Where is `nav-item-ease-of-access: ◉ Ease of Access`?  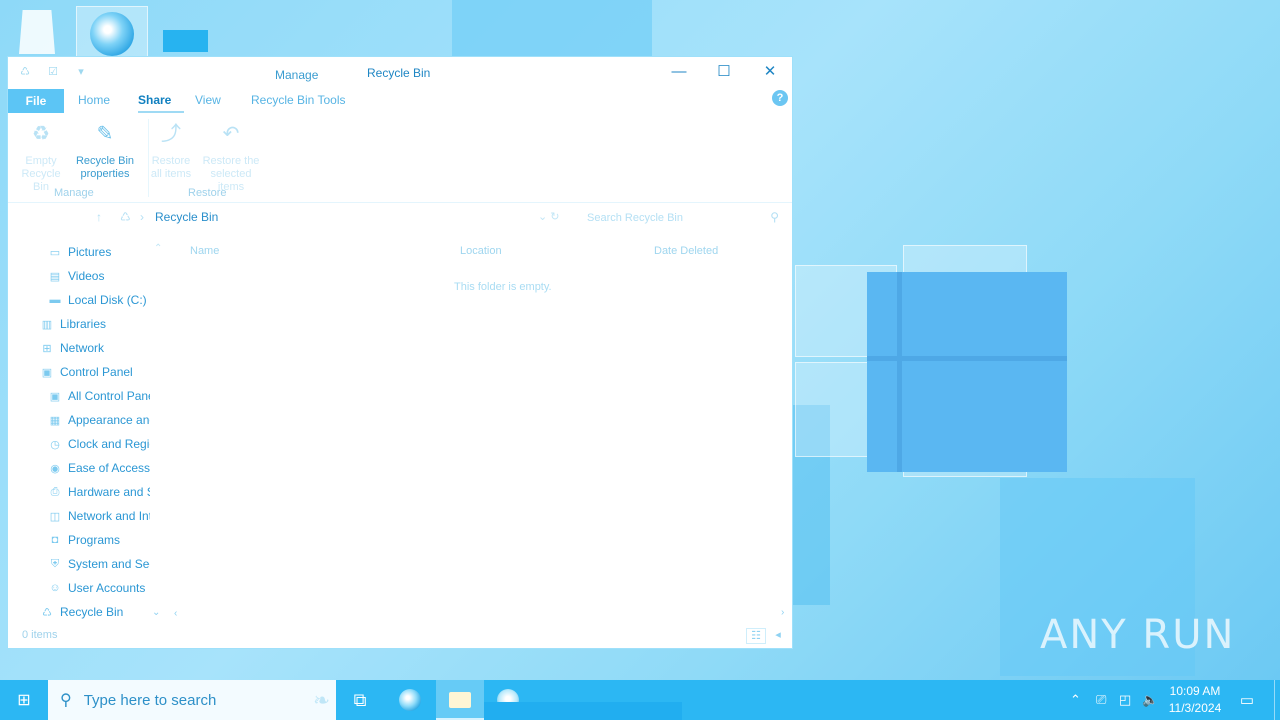
nav-item-ease-of-access: ◉ Ease of Access is located at coordinates (99, 468).